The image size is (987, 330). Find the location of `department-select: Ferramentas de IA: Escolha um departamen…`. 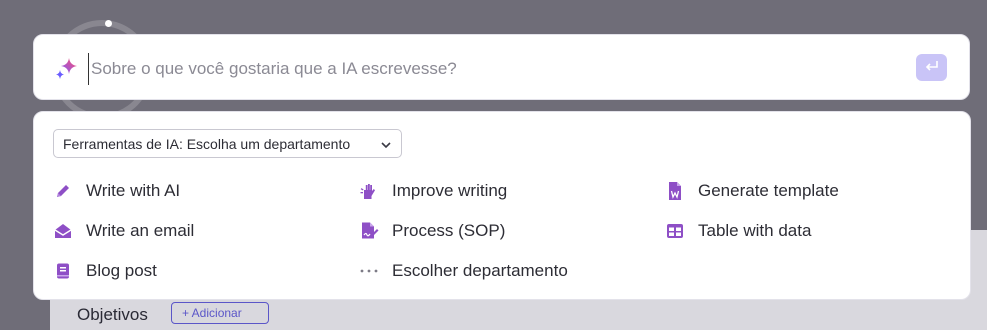

department-select: Ferramentas de IA: Escolha um departamen… is located at coordinates (227, 143).